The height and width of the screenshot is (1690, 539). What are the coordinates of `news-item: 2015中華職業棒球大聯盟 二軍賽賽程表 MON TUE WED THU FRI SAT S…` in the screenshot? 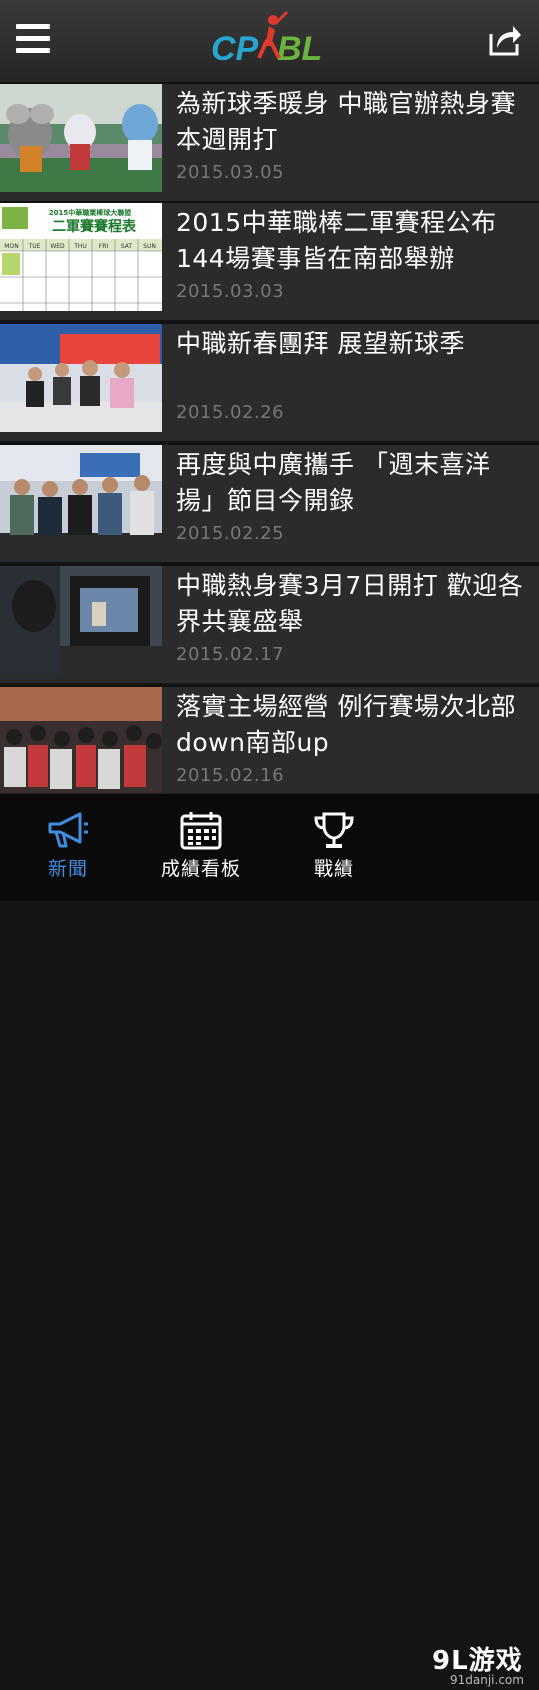 It's located at (269, 260).